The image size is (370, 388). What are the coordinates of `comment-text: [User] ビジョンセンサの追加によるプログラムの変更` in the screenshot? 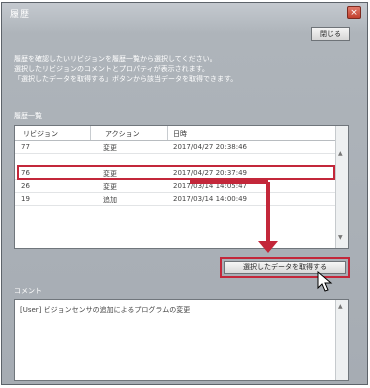 It's located at (105, 310).